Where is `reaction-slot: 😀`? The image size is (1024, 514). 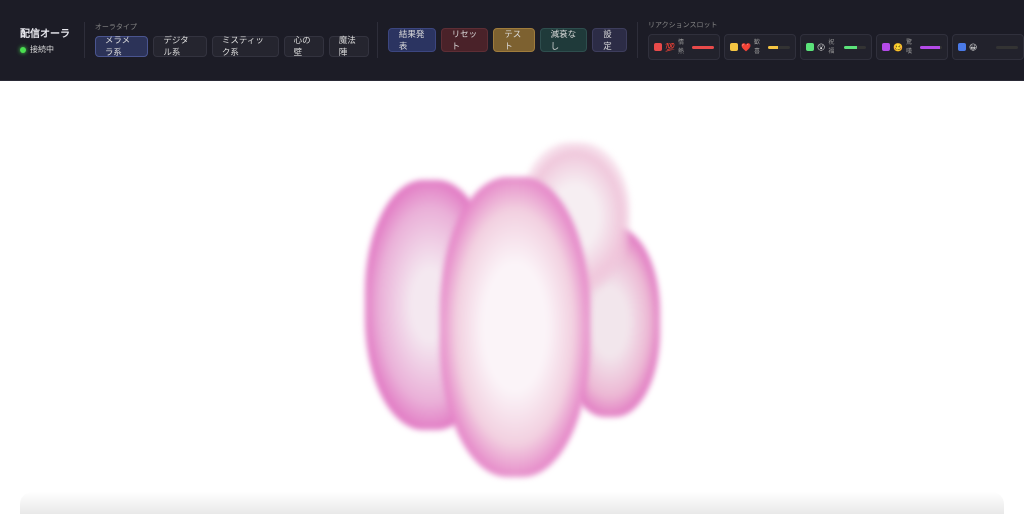
reaction-slot: 😀 is located at coordinates (988, 47).